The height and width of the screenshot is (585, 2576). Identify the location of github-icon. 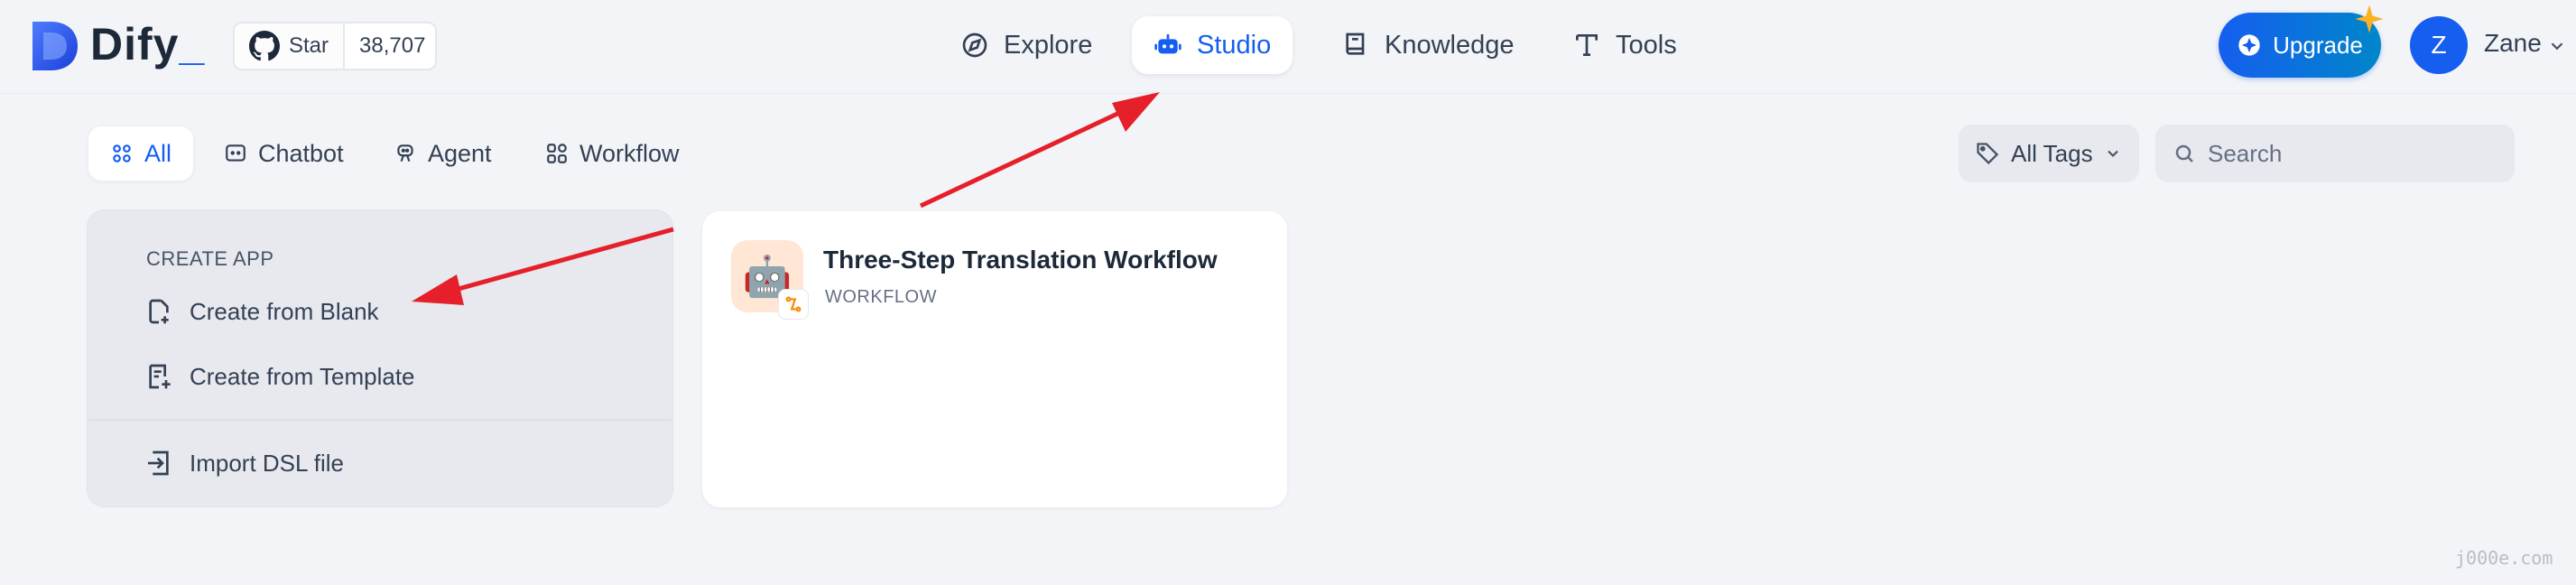
(264, 46).